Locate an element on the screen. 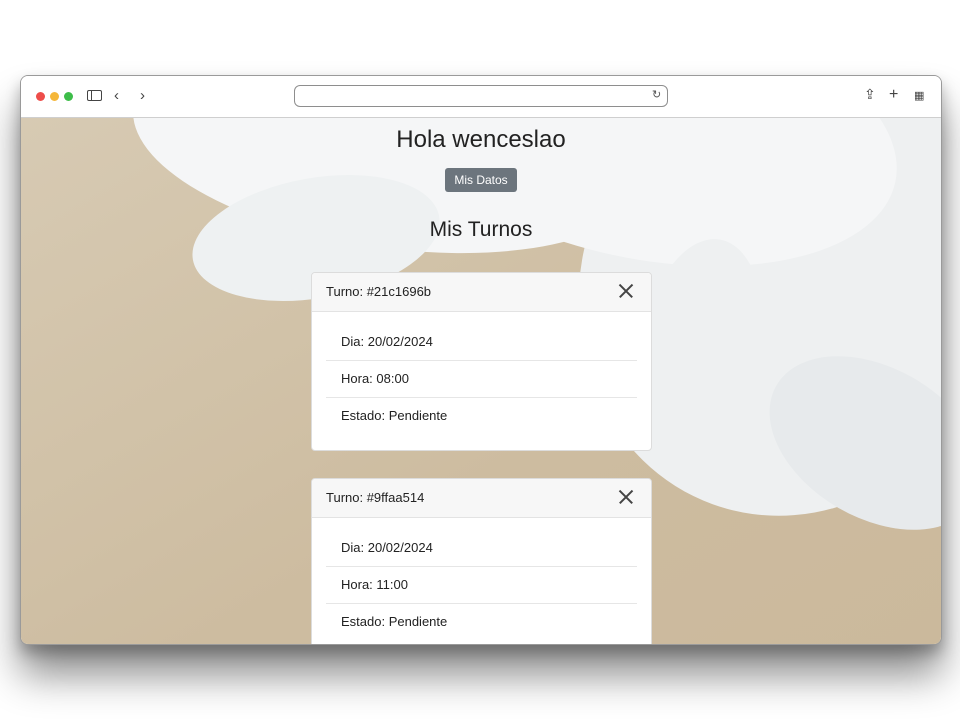 This screenshot has width=960, height=720. mis-turnos-heading: Mis Turnos is located at coordinates (481, 229).